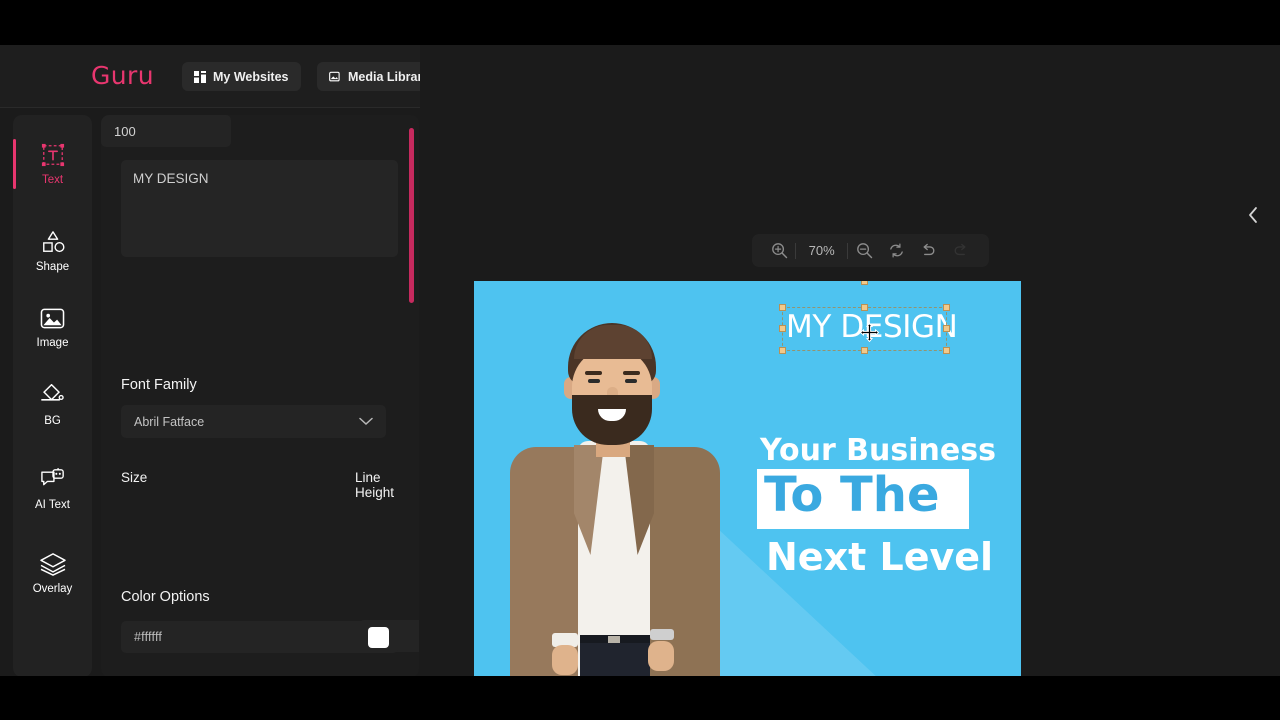 The height and width of the screenshot is (720, 1280). I want to click on nav-my-websites: My Websites, so click(241, 76).